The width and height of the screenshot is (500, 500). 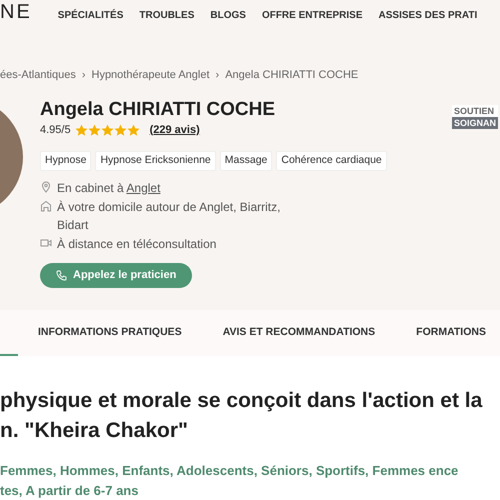 What do you see at coordinates (137, 244) in the screenshot?
I see `location-text: À distance en téléconsultation` at bounding box center [137, 244].